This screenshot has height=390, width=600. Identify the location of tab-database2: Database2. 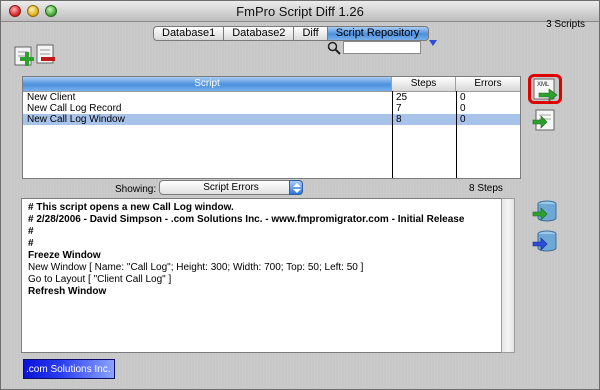
(258, 33).